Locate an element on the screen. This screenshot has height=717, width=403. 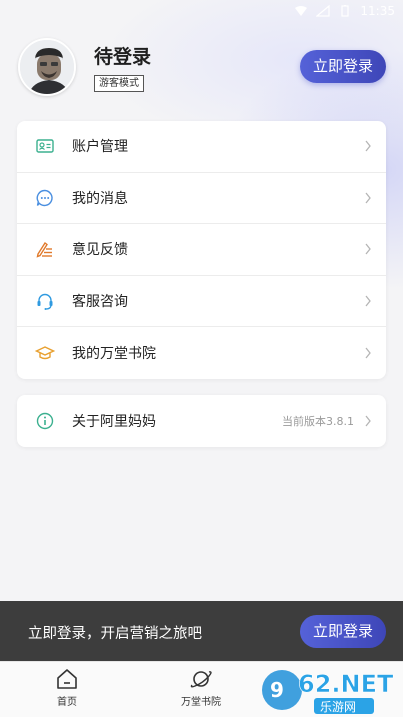
tab-academy: 万堂书院 is located at coordinates (201, 688).